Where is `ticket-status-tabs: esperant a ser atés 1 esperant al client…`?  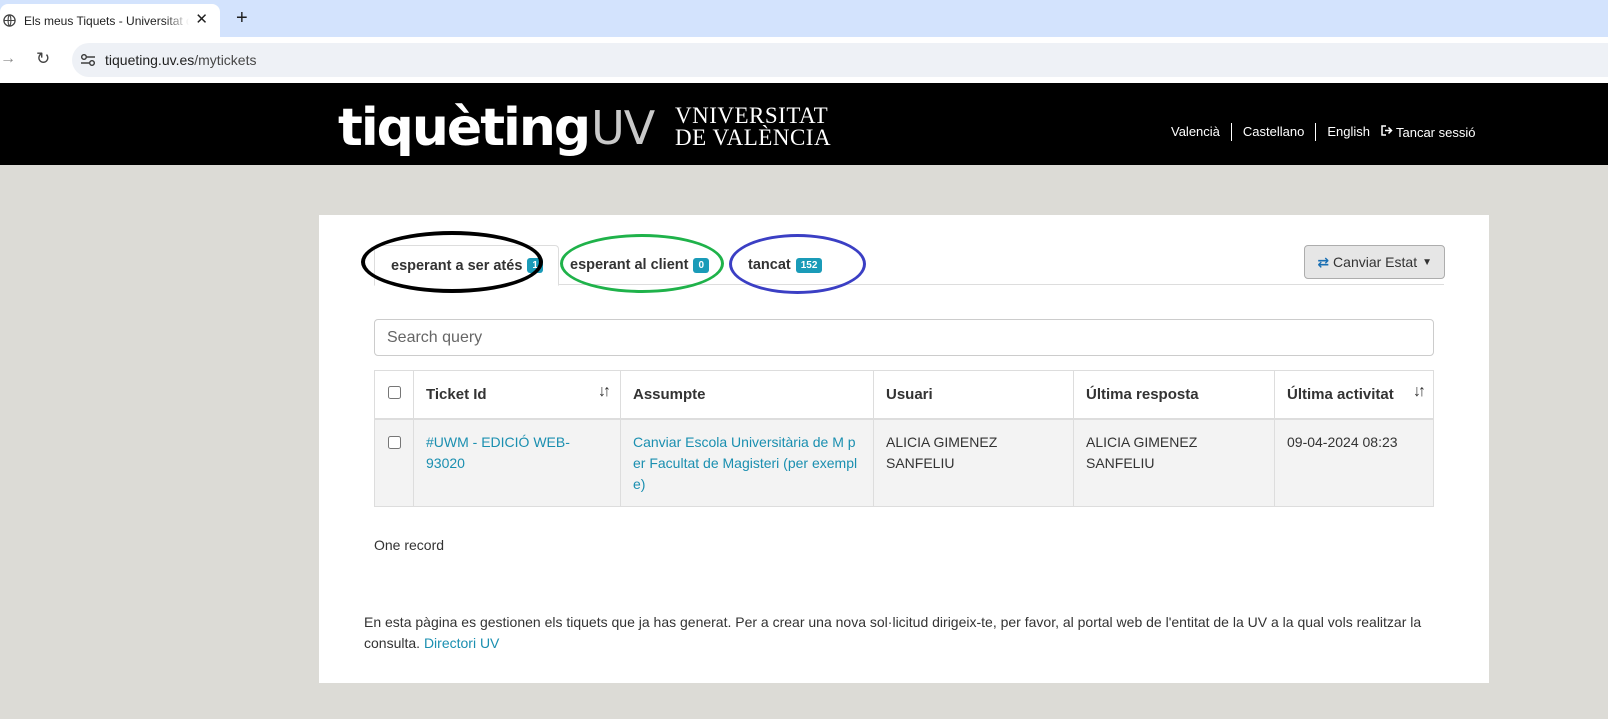
ticket-status-tabs: esperant a ser atés 1 esperant al client… is located at coordinates (909, 265).